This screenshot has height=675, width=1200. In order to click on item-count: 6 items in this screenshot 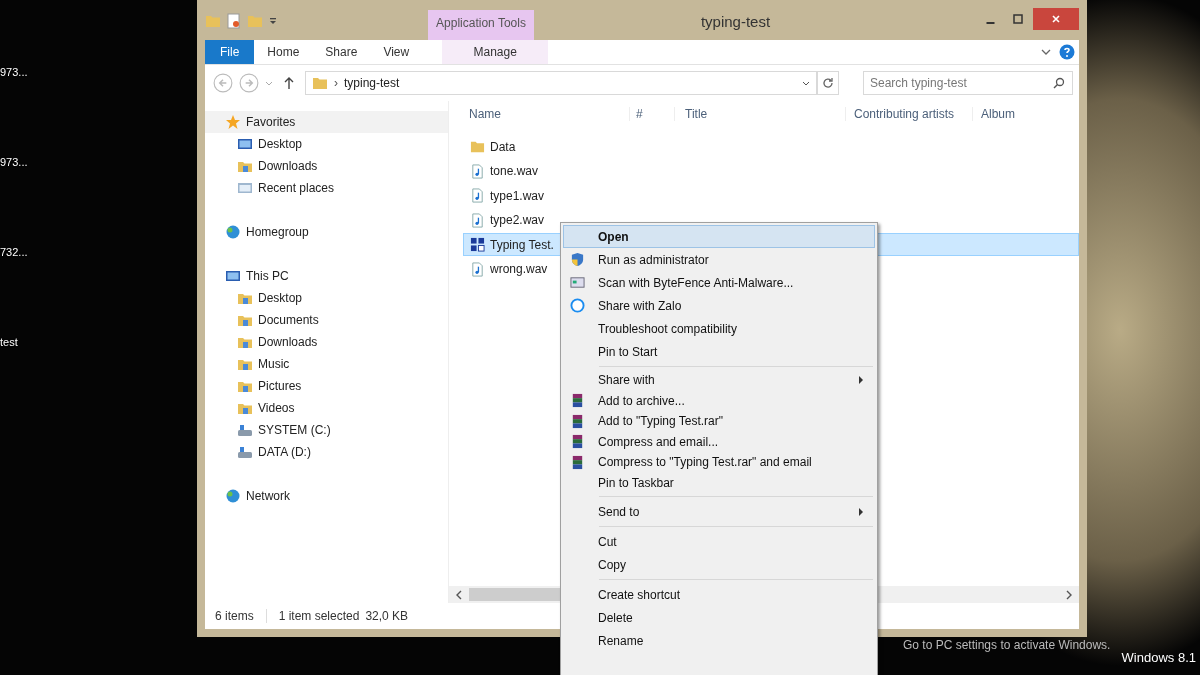, I will do `click(234, 616)`.